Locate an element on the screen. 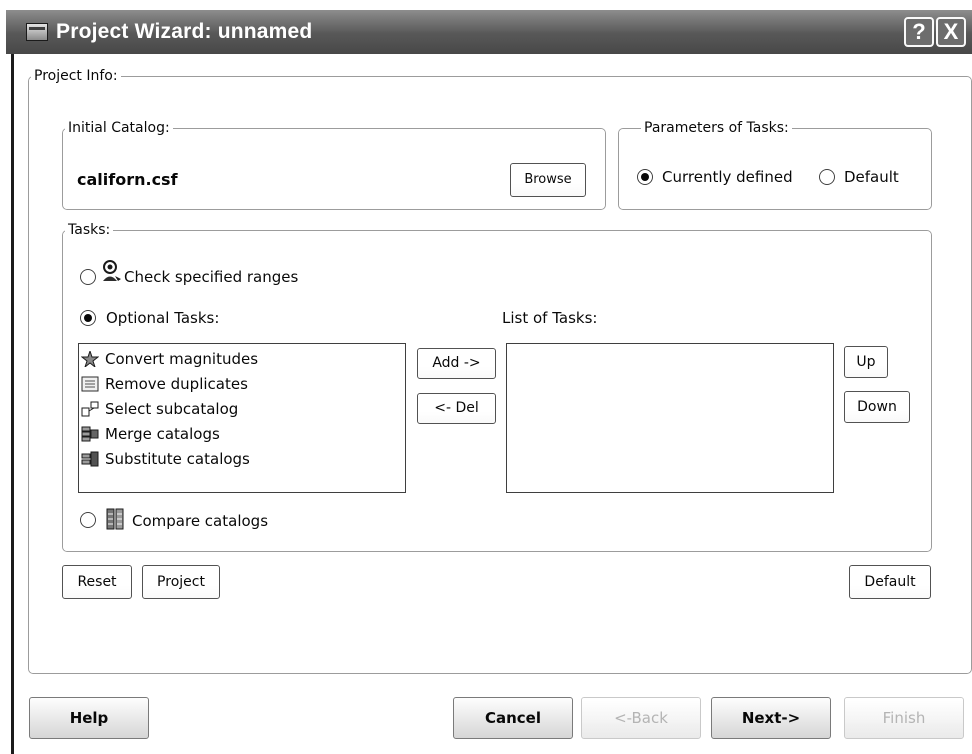  list-item: Convert magnitudes is located at coordinates (242, 359).